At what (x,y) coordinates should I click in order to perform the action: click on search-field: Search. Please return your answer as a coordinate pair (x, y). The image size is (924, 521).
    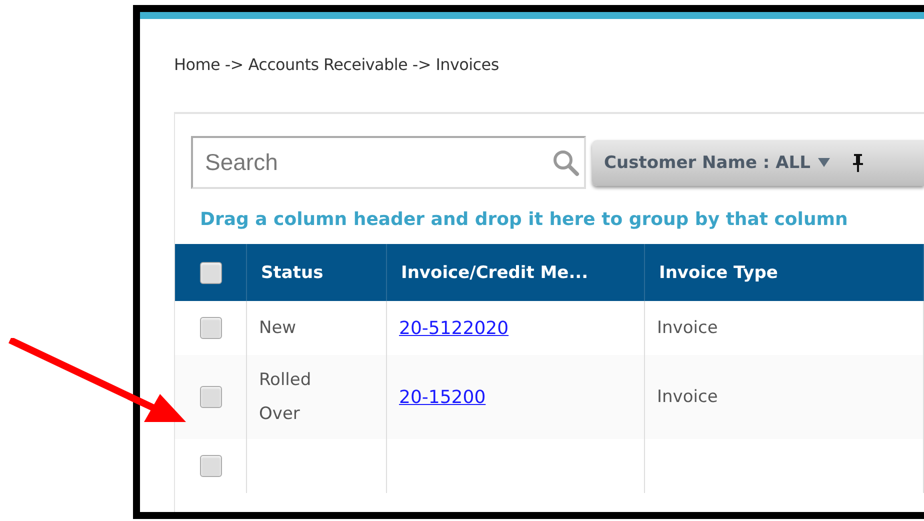
    Looking at the image, I should click on (388, 162).